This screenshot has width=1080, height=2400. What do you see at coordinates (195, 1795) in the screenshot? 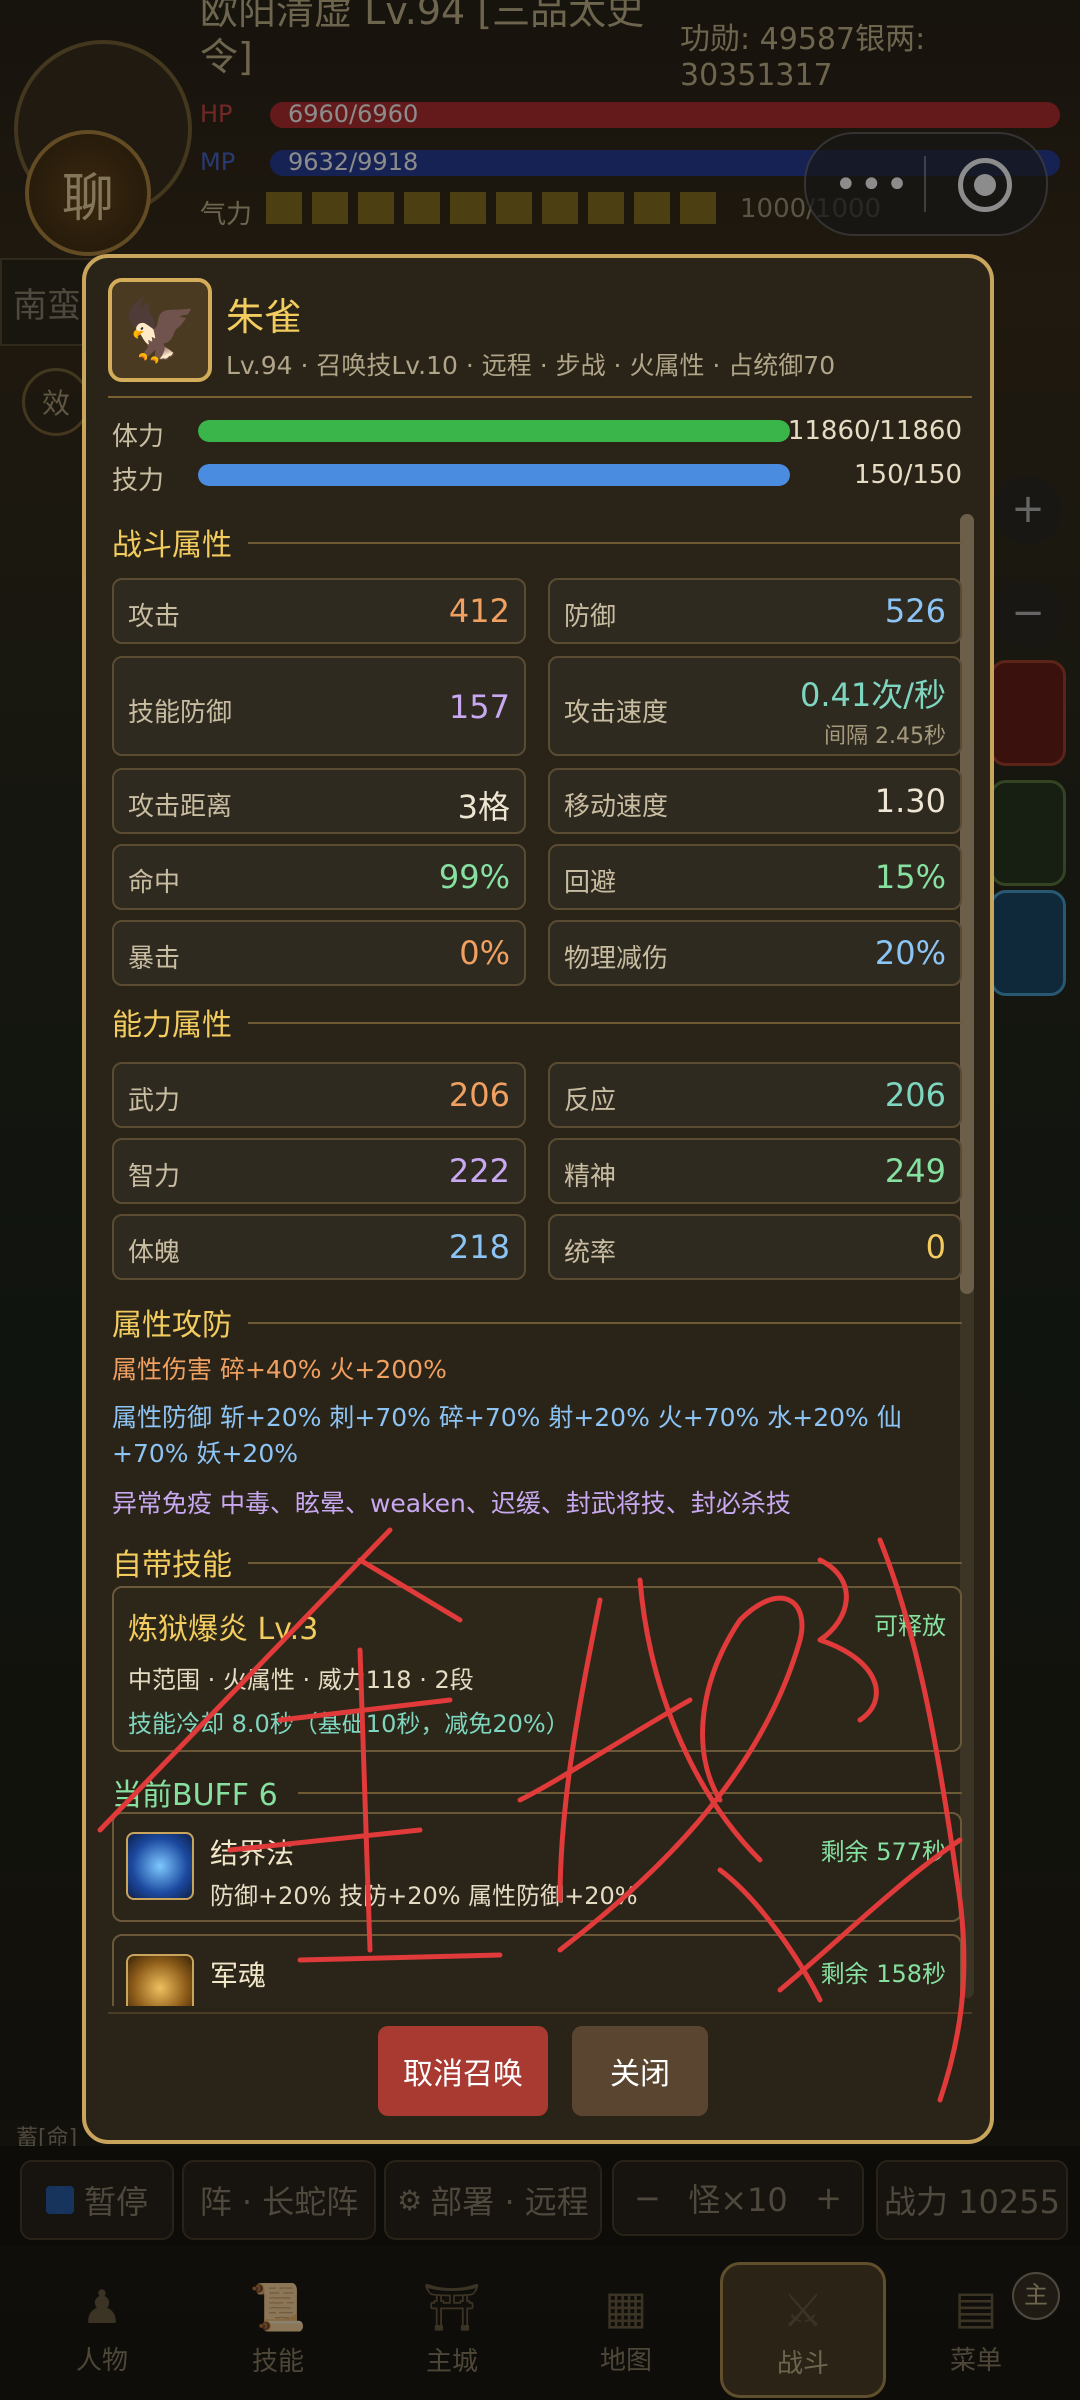
I see `buff-section-title: 当前BUFF 6` at bounding box center [195, 1795].